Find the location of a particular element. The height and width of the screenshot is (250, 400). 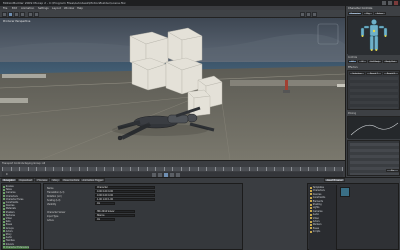

display-mode-icon is located at coordinates (302, 14).